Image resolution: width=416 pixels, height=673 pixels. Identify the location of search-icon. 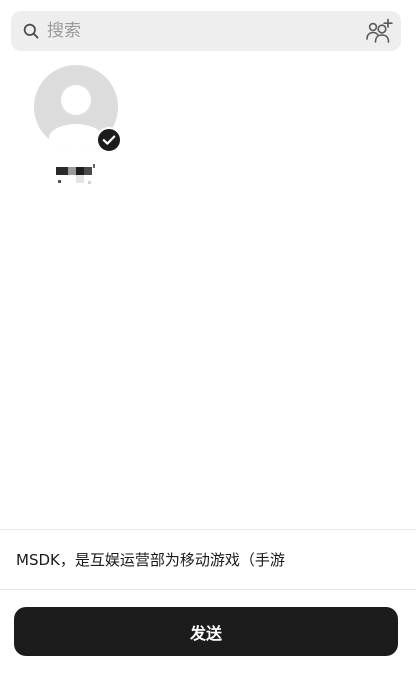
(31, 31).